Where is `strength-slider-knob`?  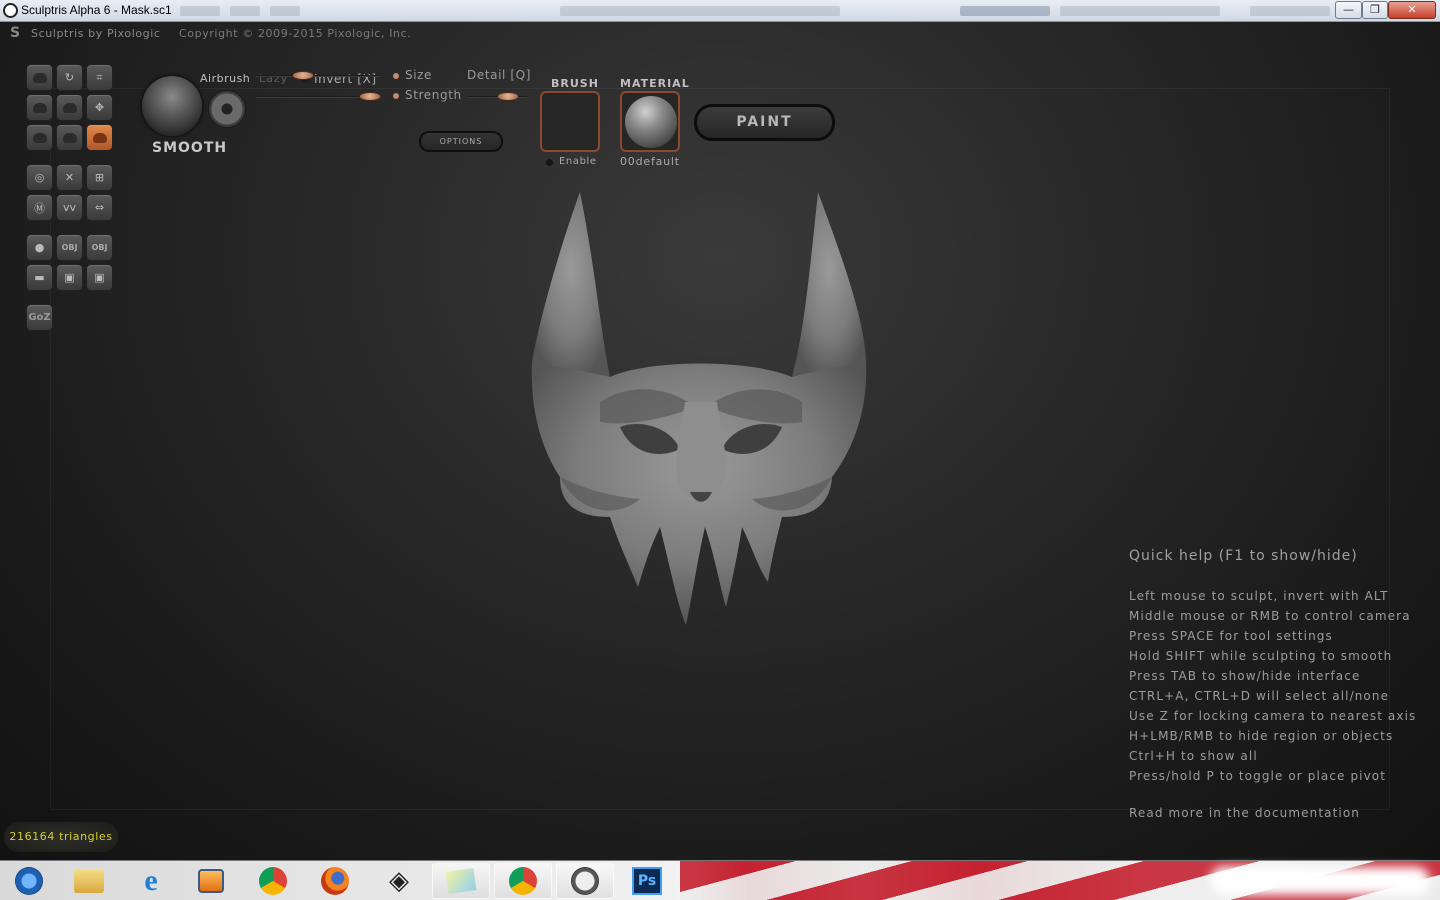 strength-slider-knob is located at coordinates (370, 96).